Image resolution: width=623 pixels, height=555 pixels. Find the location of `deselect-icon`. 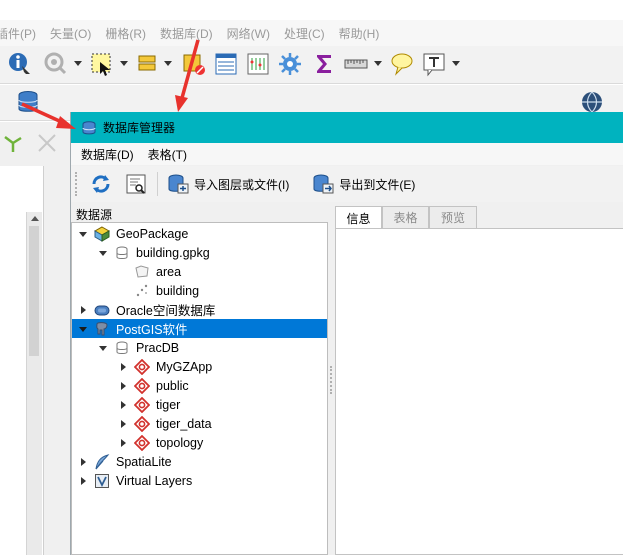

deselect-icon is located at coordinates (194, 64).